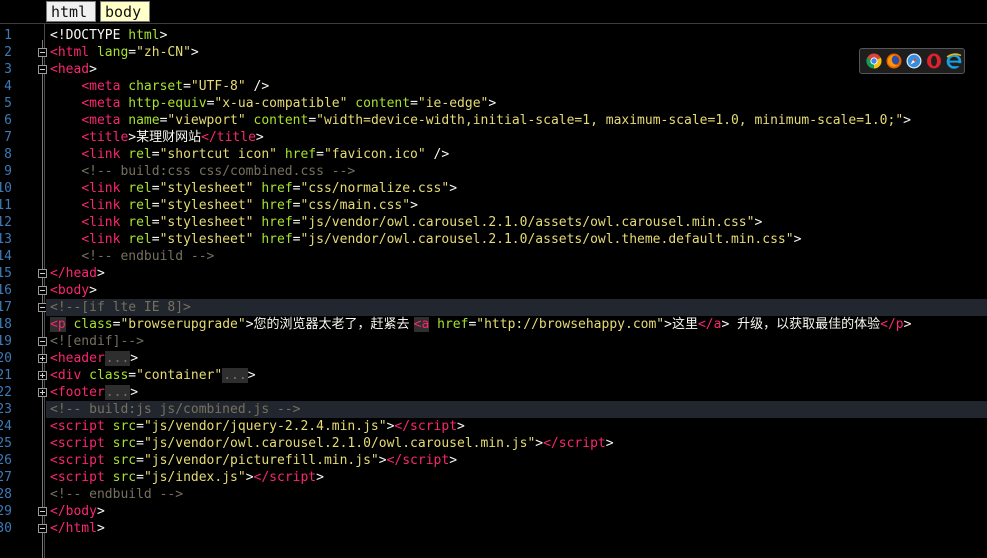 The width and height of the screenshot is (987, 558). Describe the element at coordinates (516, 171) in the screenshot. I see `code-line: <!-- build:css css/combined.css -->` at that location.